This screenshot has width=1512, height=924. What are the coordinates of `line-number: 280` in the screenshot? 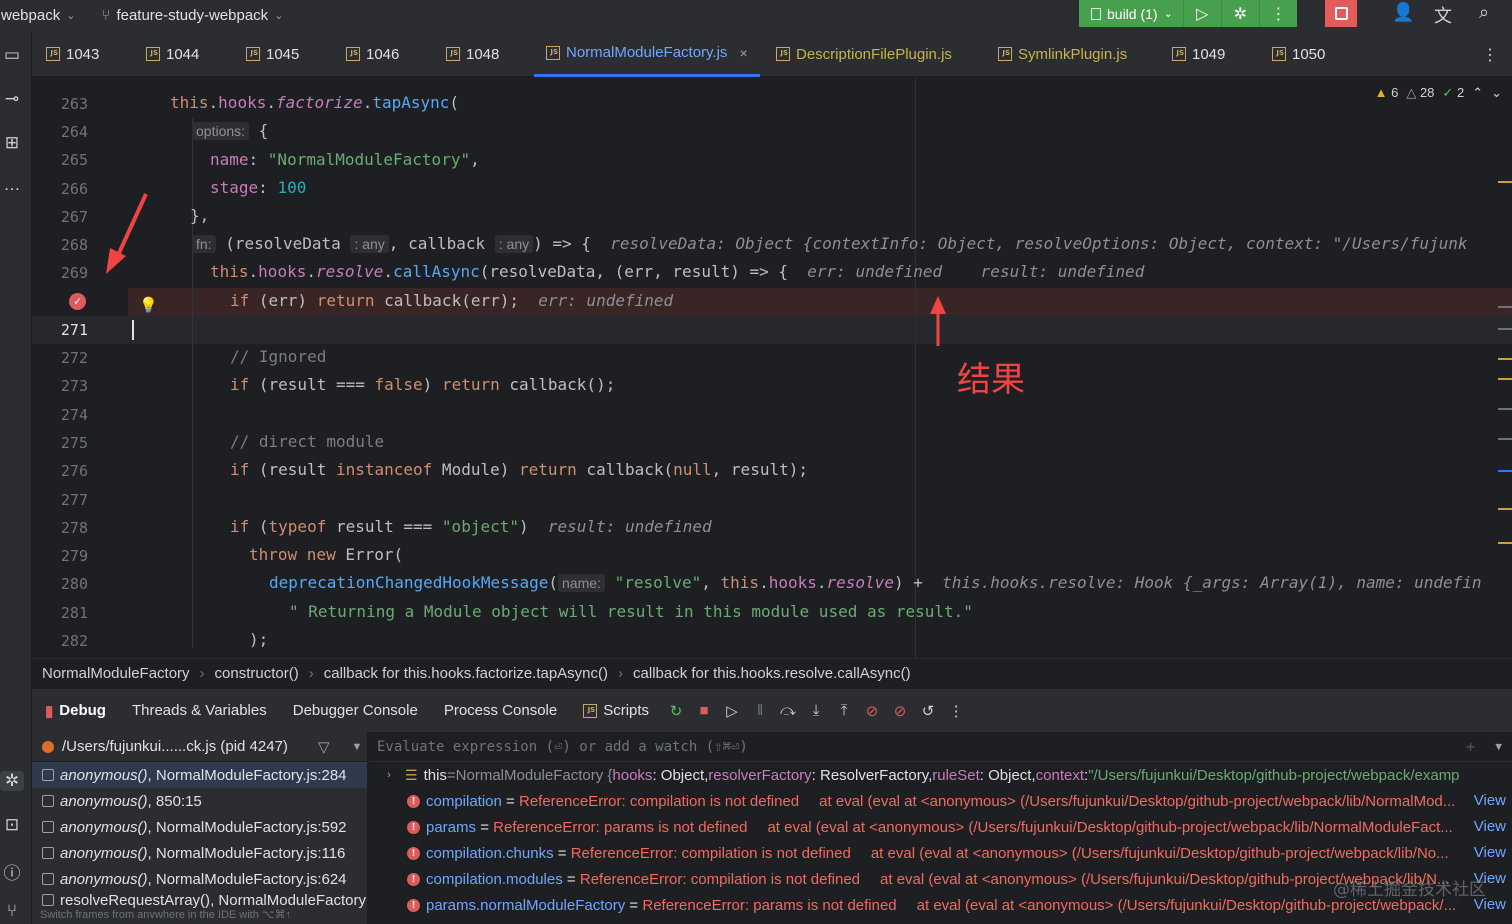 It's located at (74, 584).